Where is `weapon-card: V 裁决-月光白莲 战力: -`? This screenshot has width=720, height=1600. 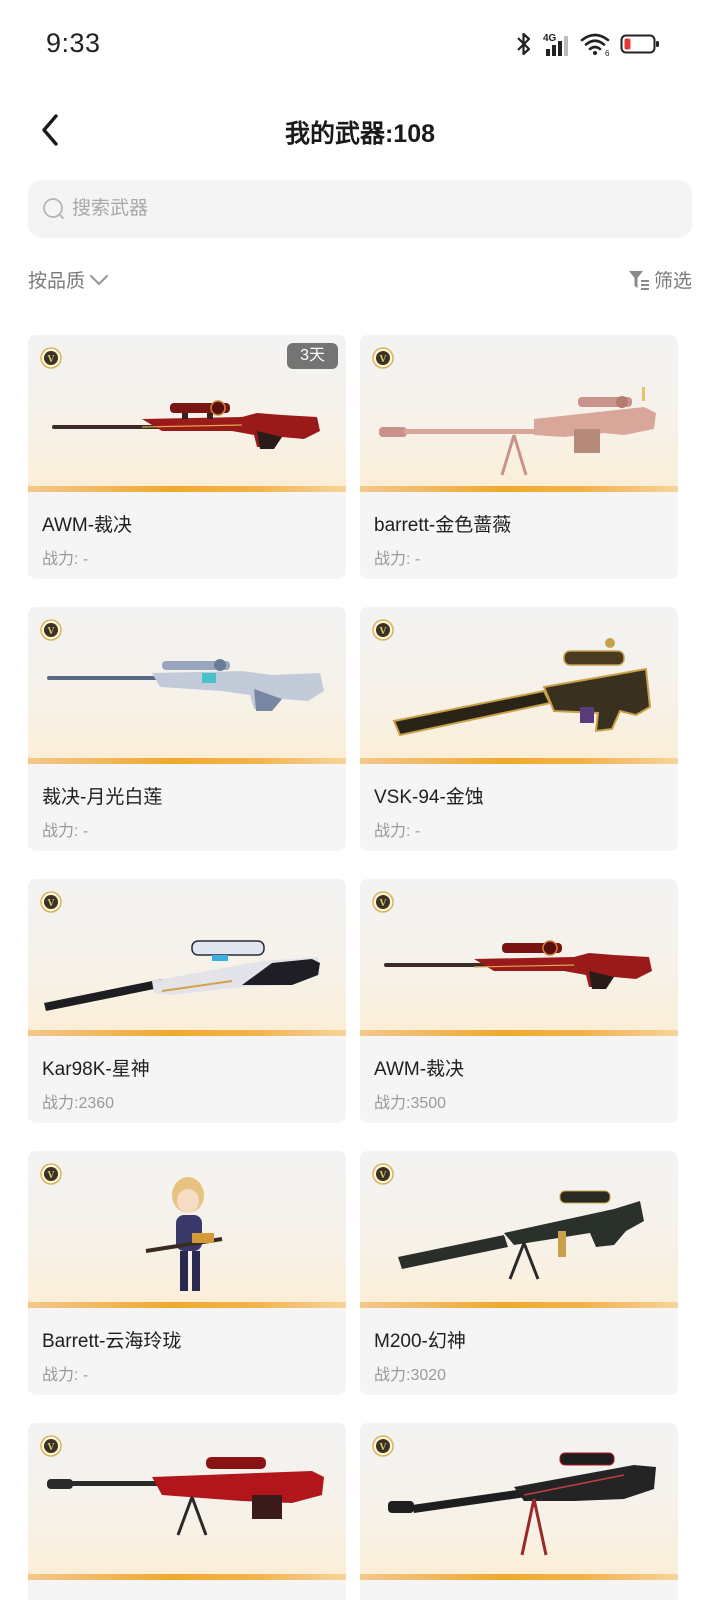
weapon-card: V 裁决-月光白莲 战力: - is located at coordinates (187, 729).